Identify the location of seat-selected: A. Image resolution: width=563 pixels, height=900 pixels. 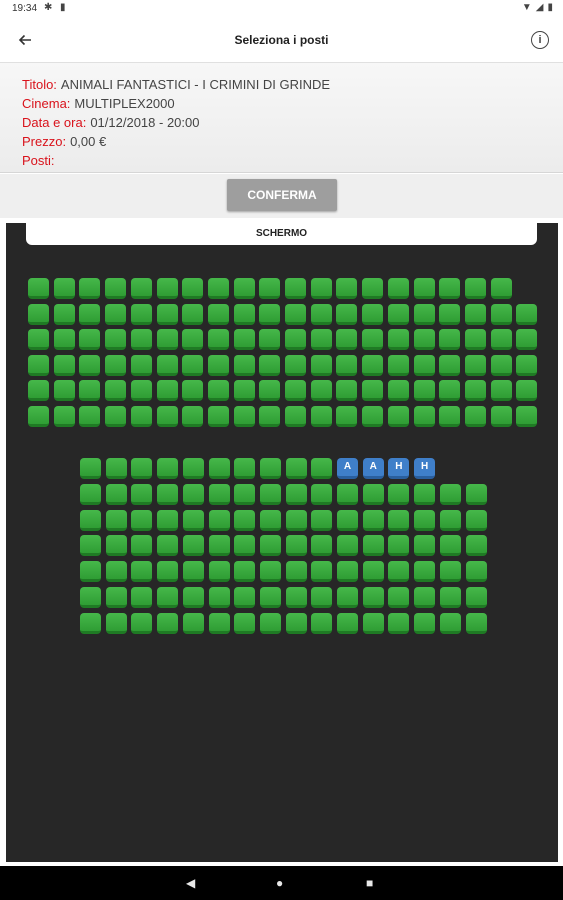
(373, 468).